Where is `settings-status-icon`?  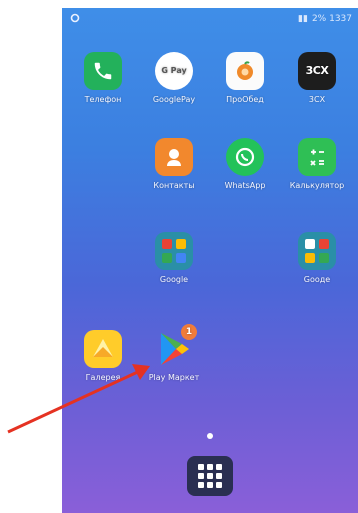
settings-status-icon is located at coordinates (75, 18).